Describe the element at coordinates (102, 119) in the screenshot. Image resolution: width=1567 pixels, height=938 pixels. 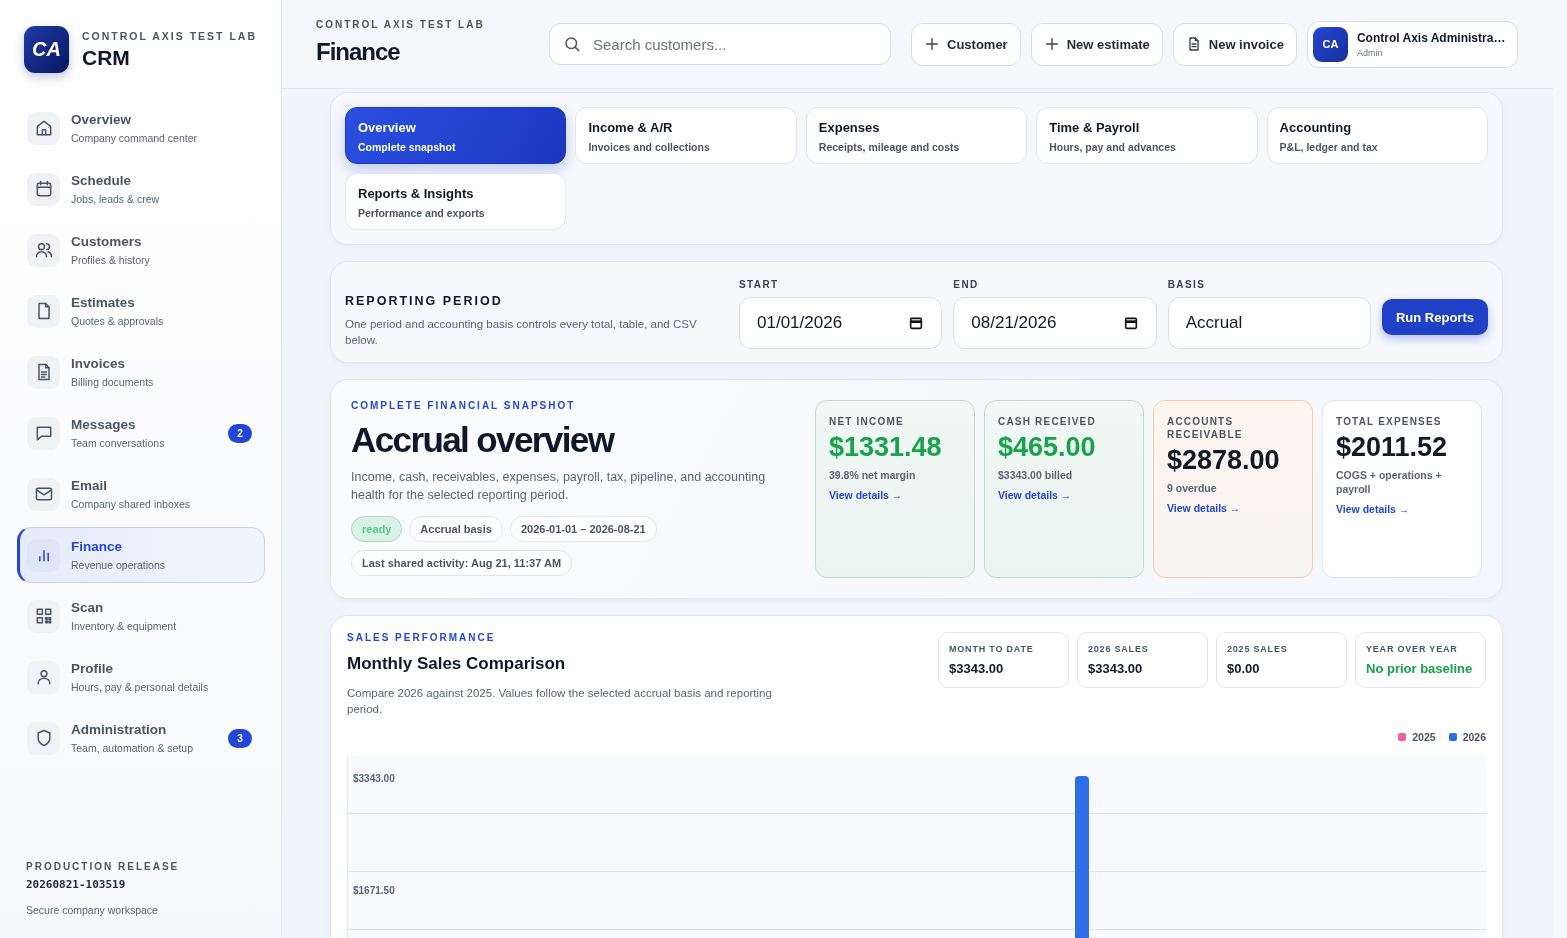
I see `nav-label: Overview` at that location.